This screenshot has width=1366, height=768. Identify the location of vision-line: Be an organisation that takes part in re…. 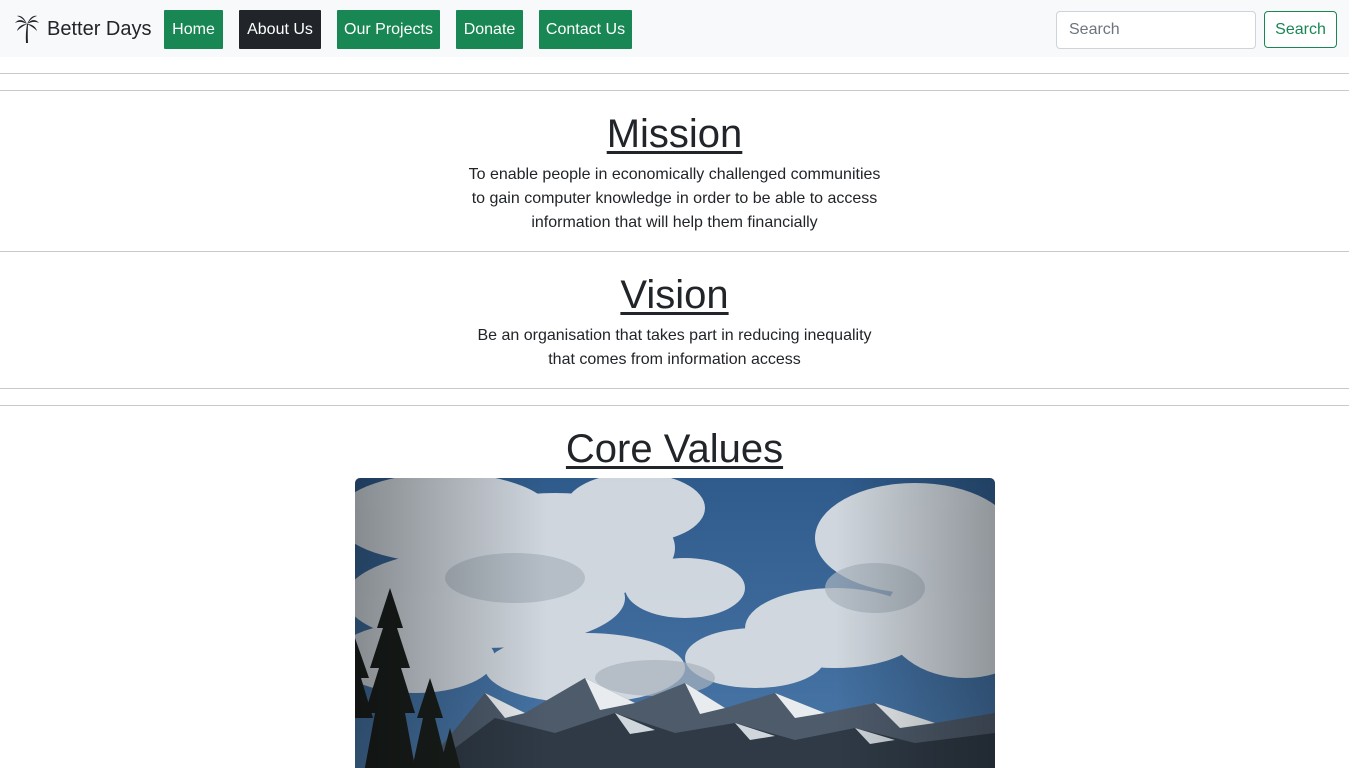
(674, 335).